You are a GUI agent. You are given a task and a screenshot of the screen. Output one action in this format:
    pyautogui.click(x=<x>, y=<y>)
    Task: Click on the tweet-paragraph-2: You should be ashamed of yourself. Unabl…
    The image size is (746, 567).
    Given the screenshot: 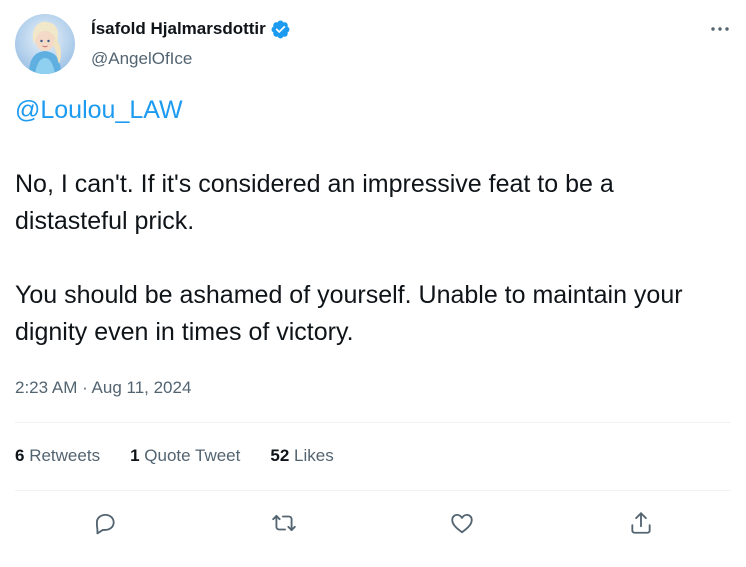 What is the action you would take?
    pyautogui.click(x=349, y=313)
    